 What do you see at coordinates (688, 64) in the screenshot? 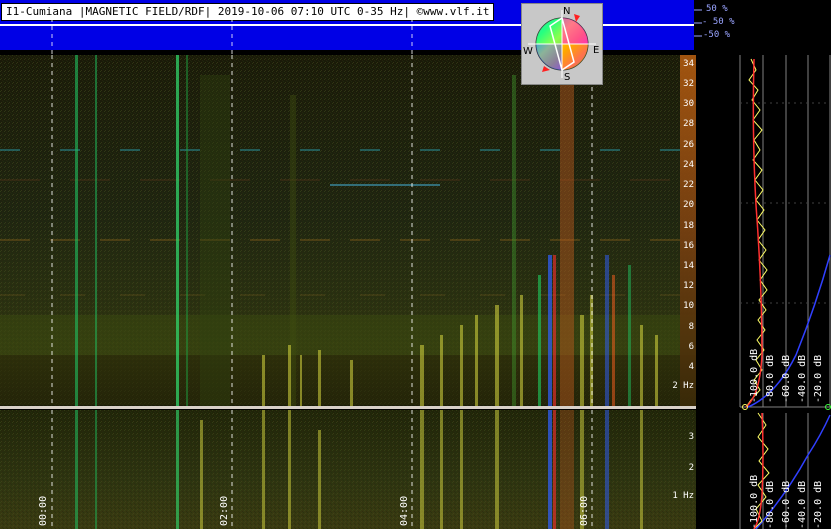
I see `freq-label: 34` at bounding box center [688, 64].